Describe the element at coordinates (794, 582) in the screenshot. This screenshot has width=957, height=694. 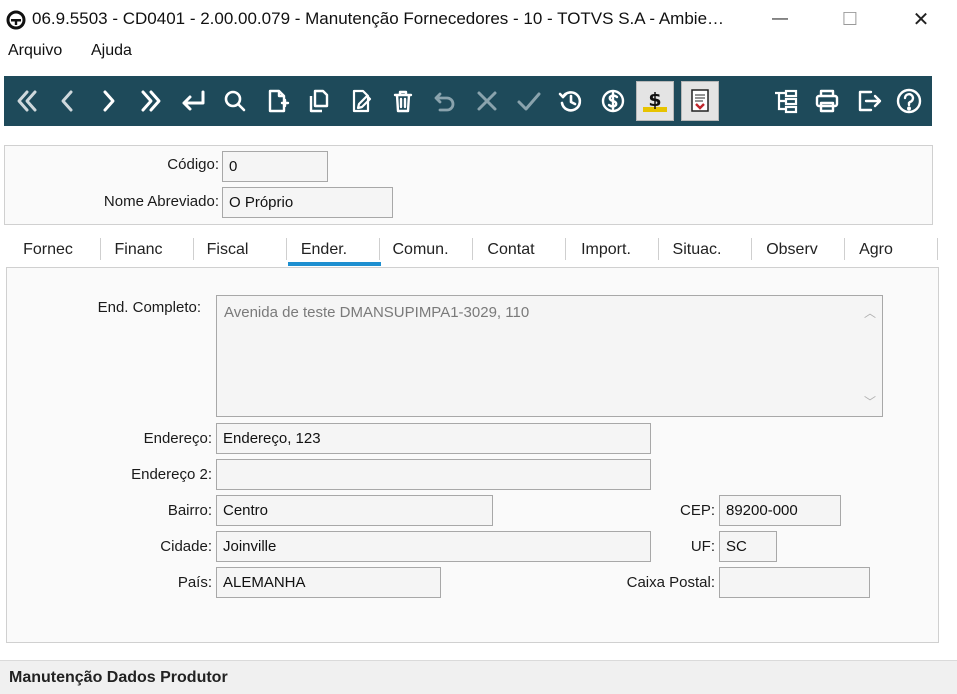
I see `caixa-postal-field` at that location.